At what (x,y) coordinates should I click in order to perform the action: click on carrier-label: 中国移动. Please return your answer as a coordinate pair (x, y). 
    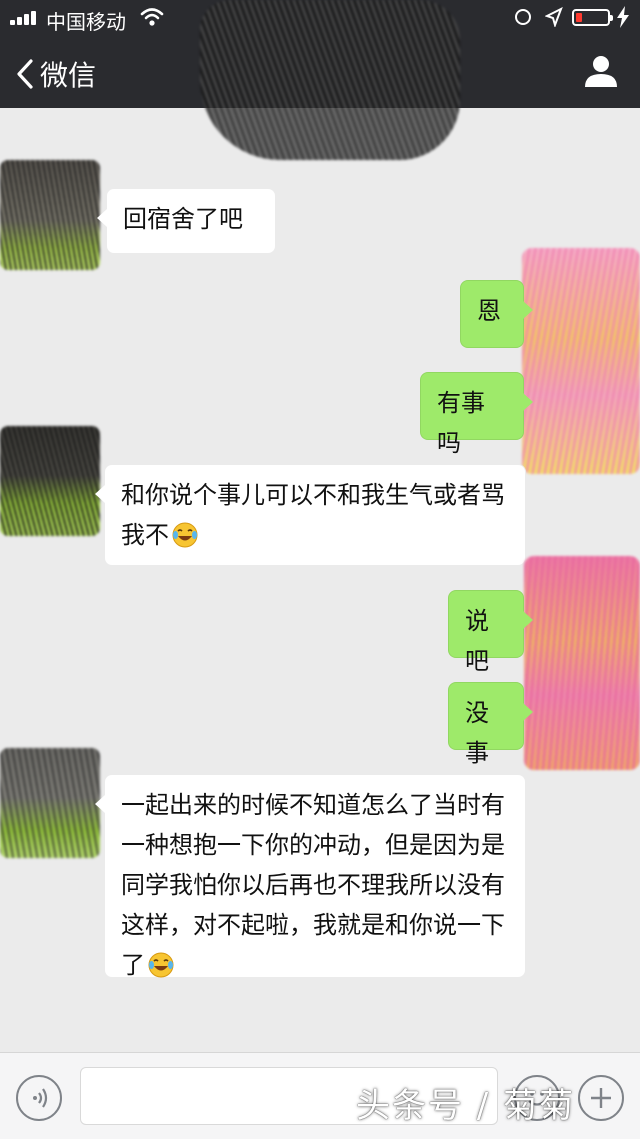
    Looking at the image, I should click on (86, 22).